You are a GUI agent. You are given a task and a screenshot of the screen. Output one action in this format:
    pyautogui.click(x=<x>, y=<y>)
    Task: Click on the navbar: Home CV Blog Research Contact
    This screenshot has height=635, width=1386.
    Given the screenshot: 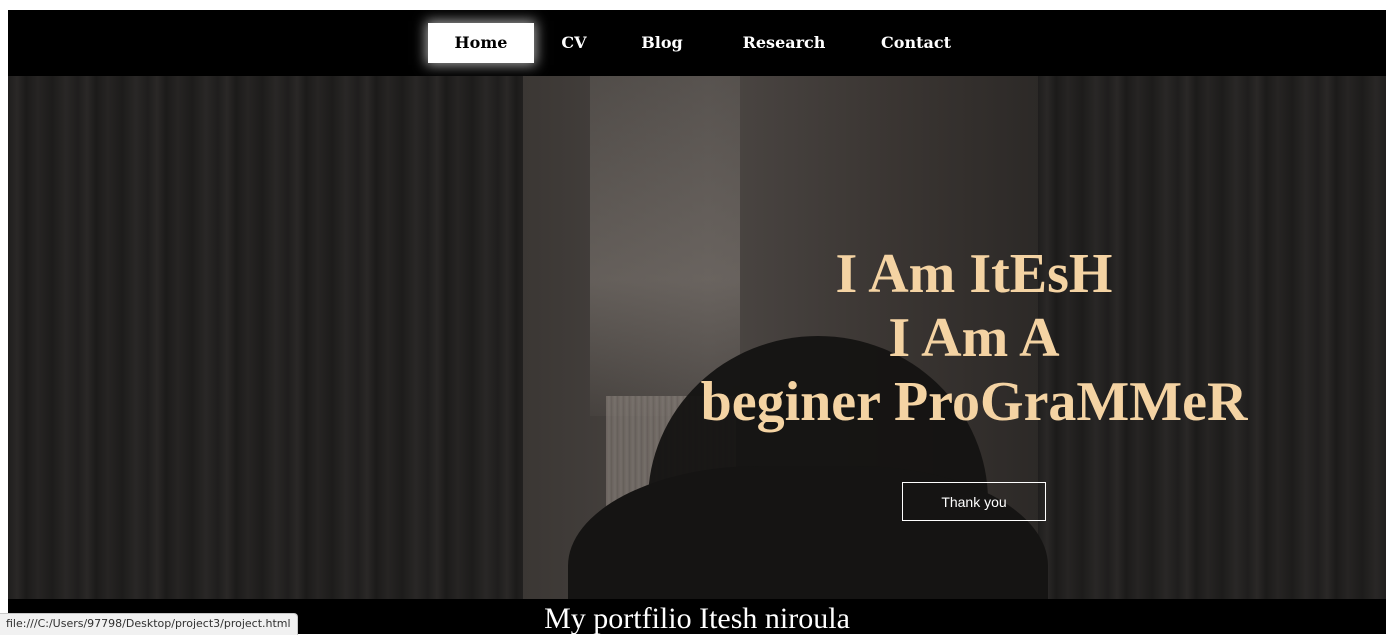 What is the action you would take?
    pyautogui.click(x=697, y=43)
    